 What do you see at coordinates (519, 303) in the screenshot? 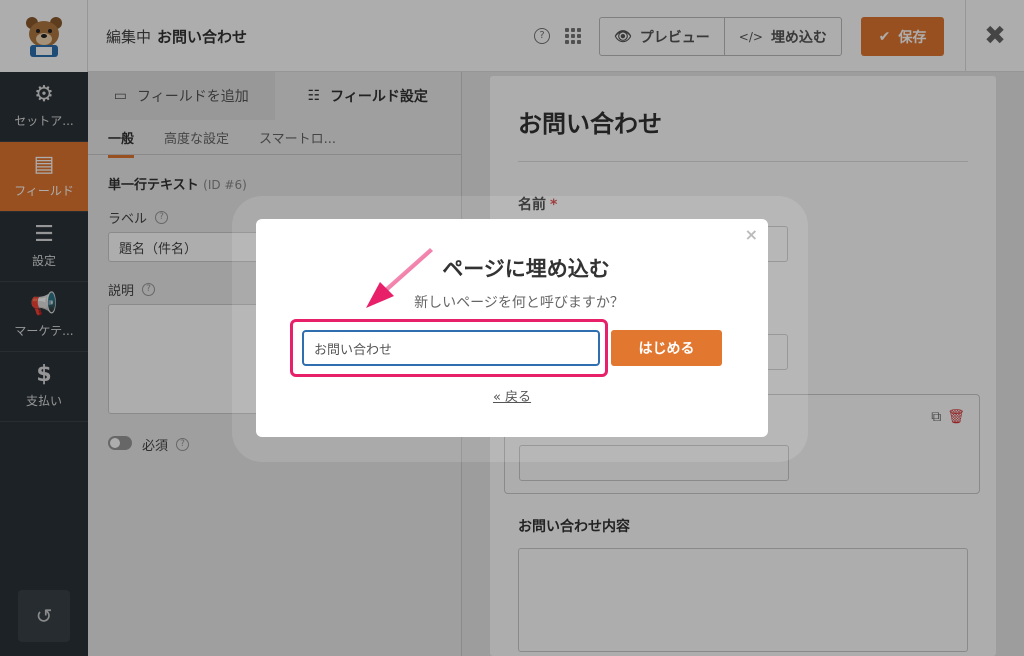
I see `modal-subtitle: 新しいページを何と呼びますか？` at bounding box center [519, 303].